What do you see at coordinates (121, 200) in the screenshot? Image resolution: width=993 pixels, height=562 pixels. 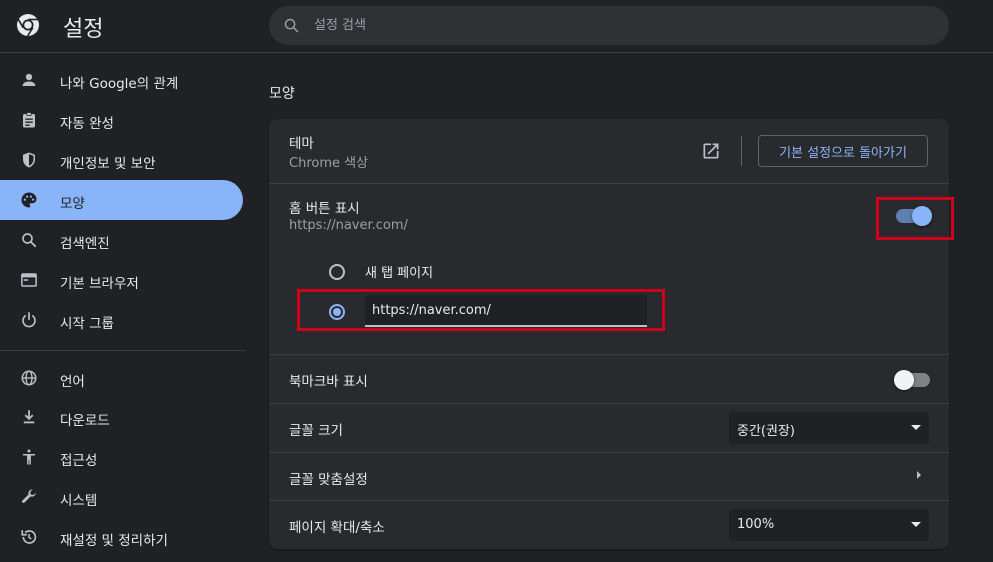 I see `sidebar-item-appearance: 모양` at bounding box center [121, 200].